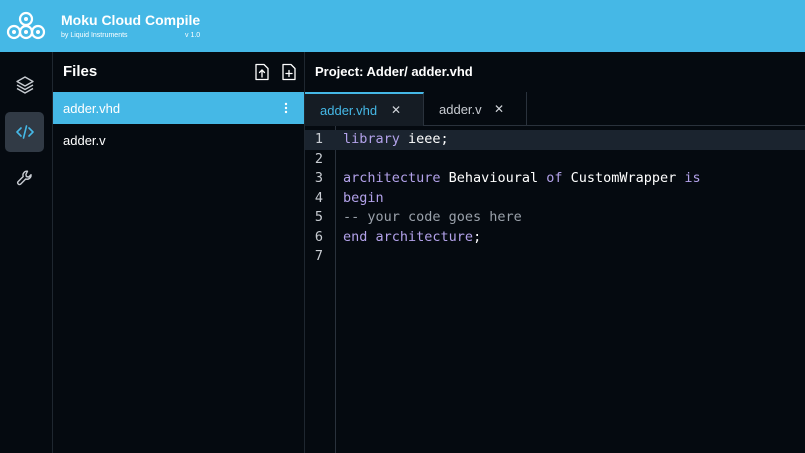 Image resolution: width=805 pixels, height=453 pixels. I want to click on nav-item-layers, so click(24, 85).